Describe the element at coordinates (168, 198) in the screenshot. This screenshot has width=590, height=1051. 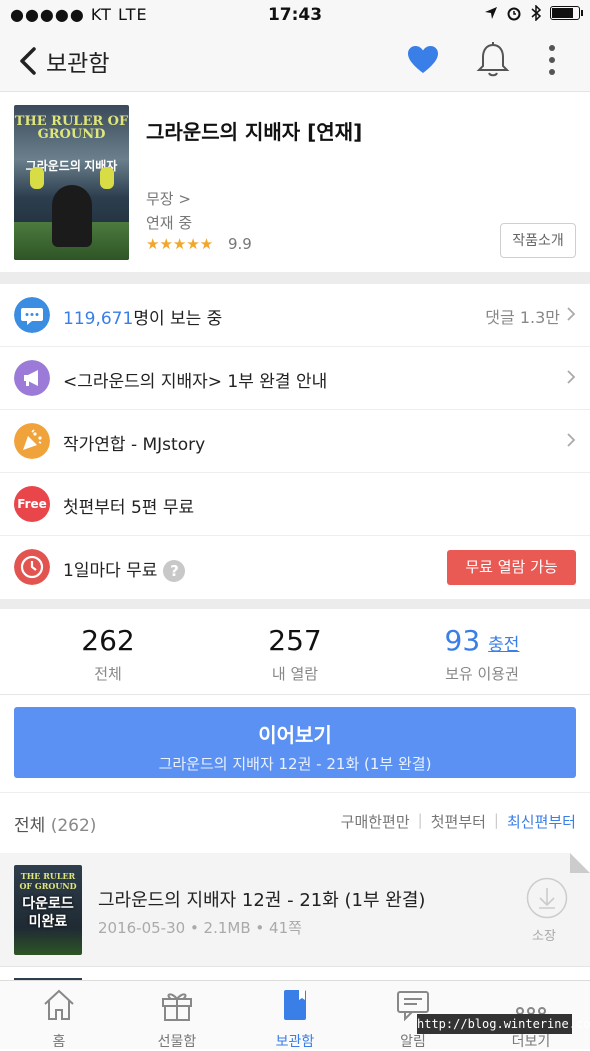
I see `author-link: 무장 >` at that location.